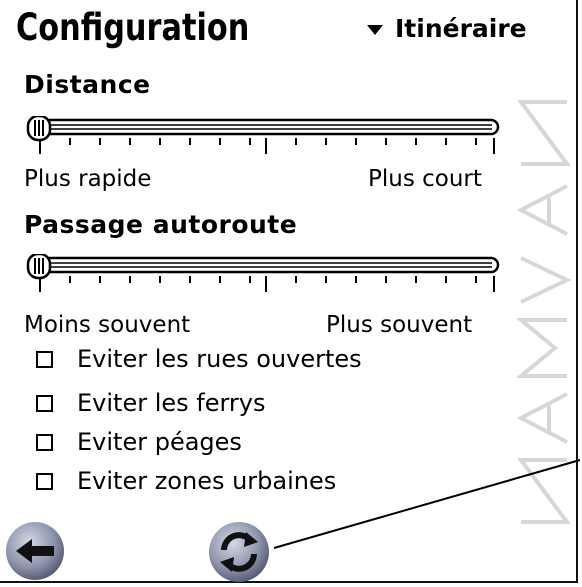 This screenshot has width=582, height=587. Describe the element at coordinates (159, 442) in the screenshot. I see `option-label: Eviter péages` at that location.